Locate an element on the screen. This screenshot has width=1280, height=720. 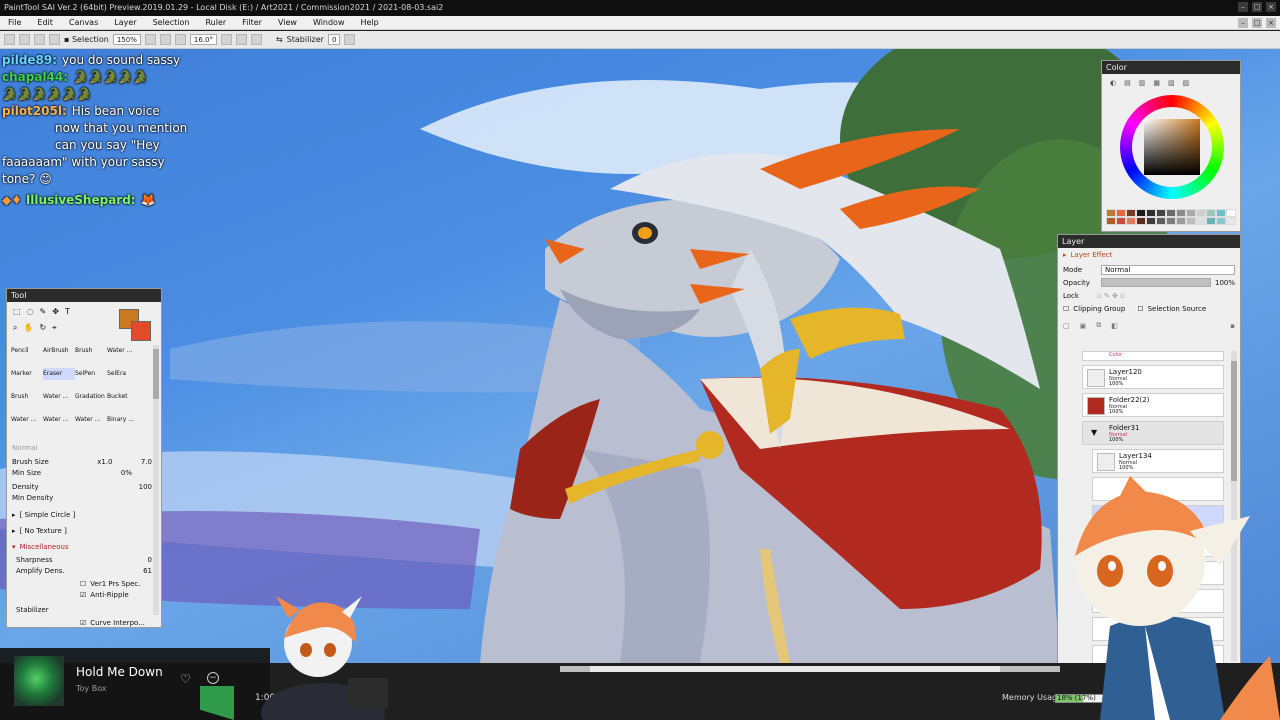
shape-row: ▸ [ Simple Circle ] is located at coordinates (82, 515).